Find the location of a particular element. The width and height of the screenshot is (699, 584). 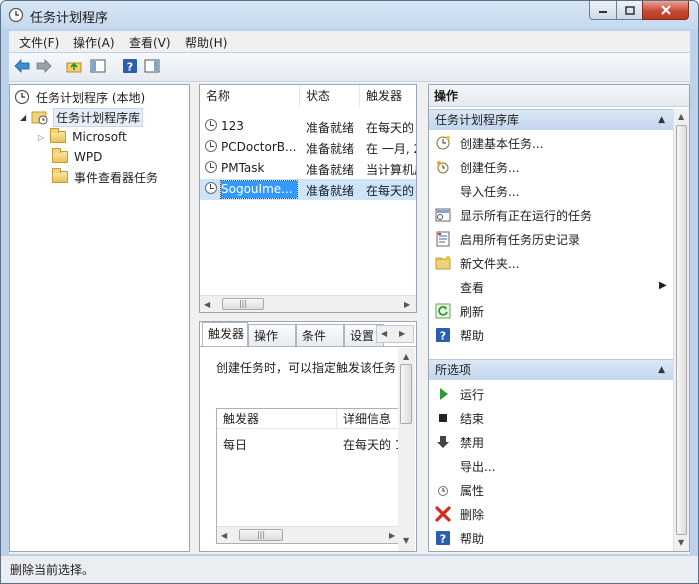

action-enable-history: 启用所有任务历史记录 is located at coordinates (551, 239).